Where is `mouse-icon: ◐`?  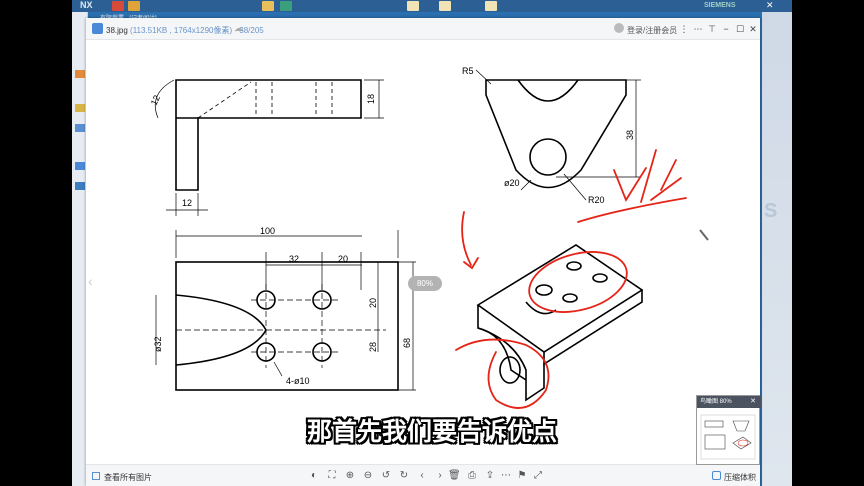
mouse-icon: ◐ is located at coordinates (314, 476).